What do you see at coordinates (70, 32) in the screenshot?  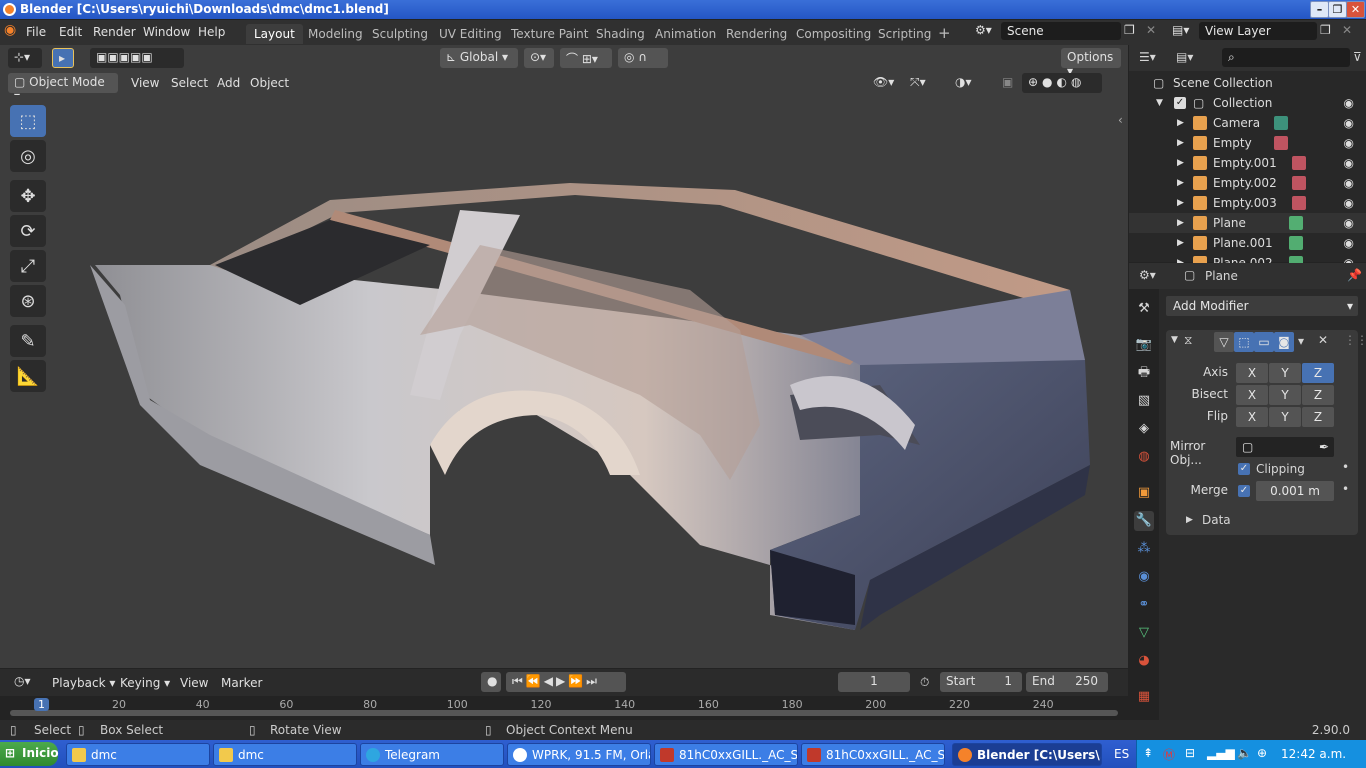 I see `menu-edit: Edit` at bounding box center [70, 32].